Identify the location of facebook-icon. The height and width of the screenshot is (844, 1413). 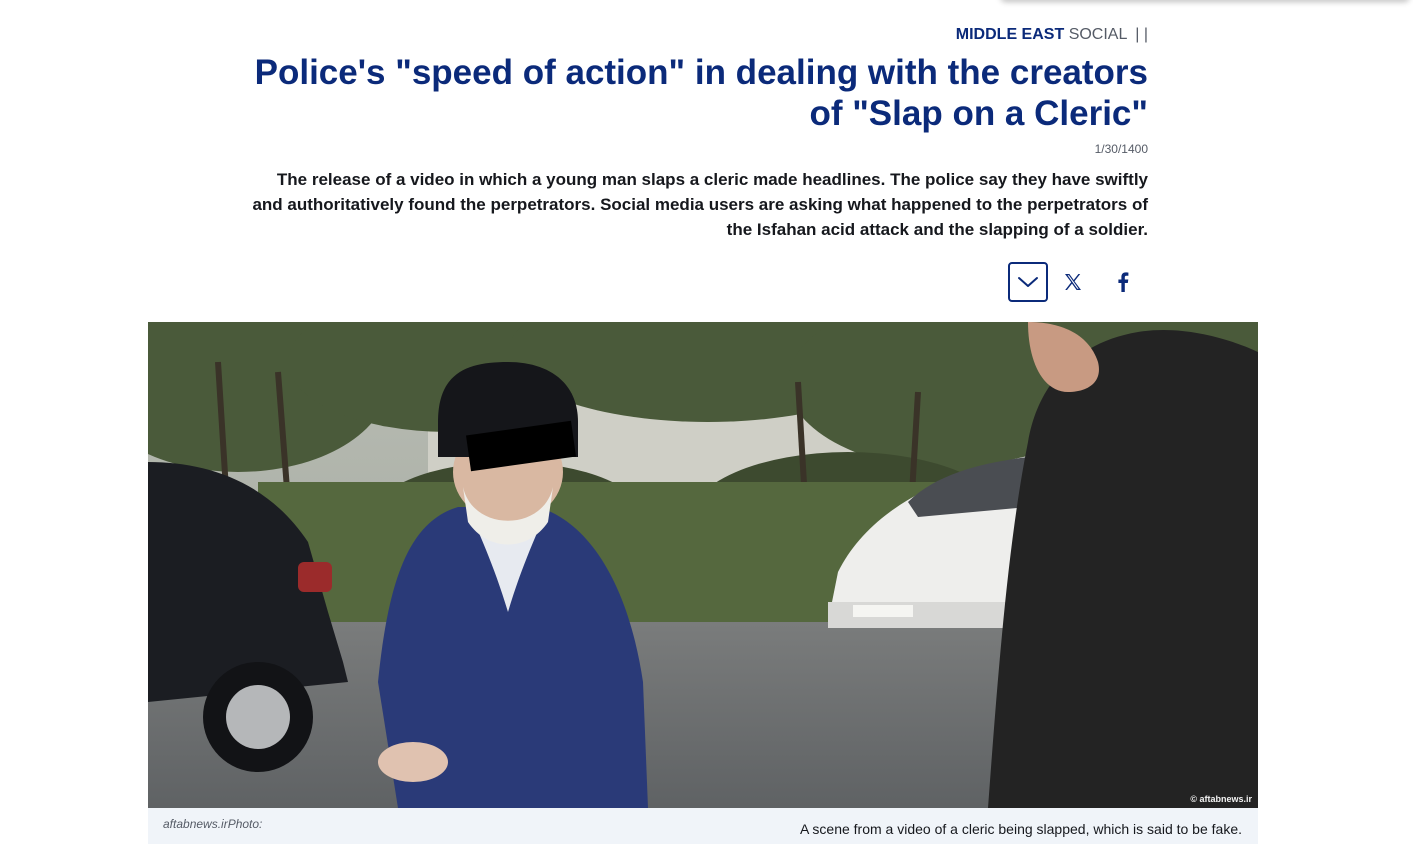
(1123, 282).